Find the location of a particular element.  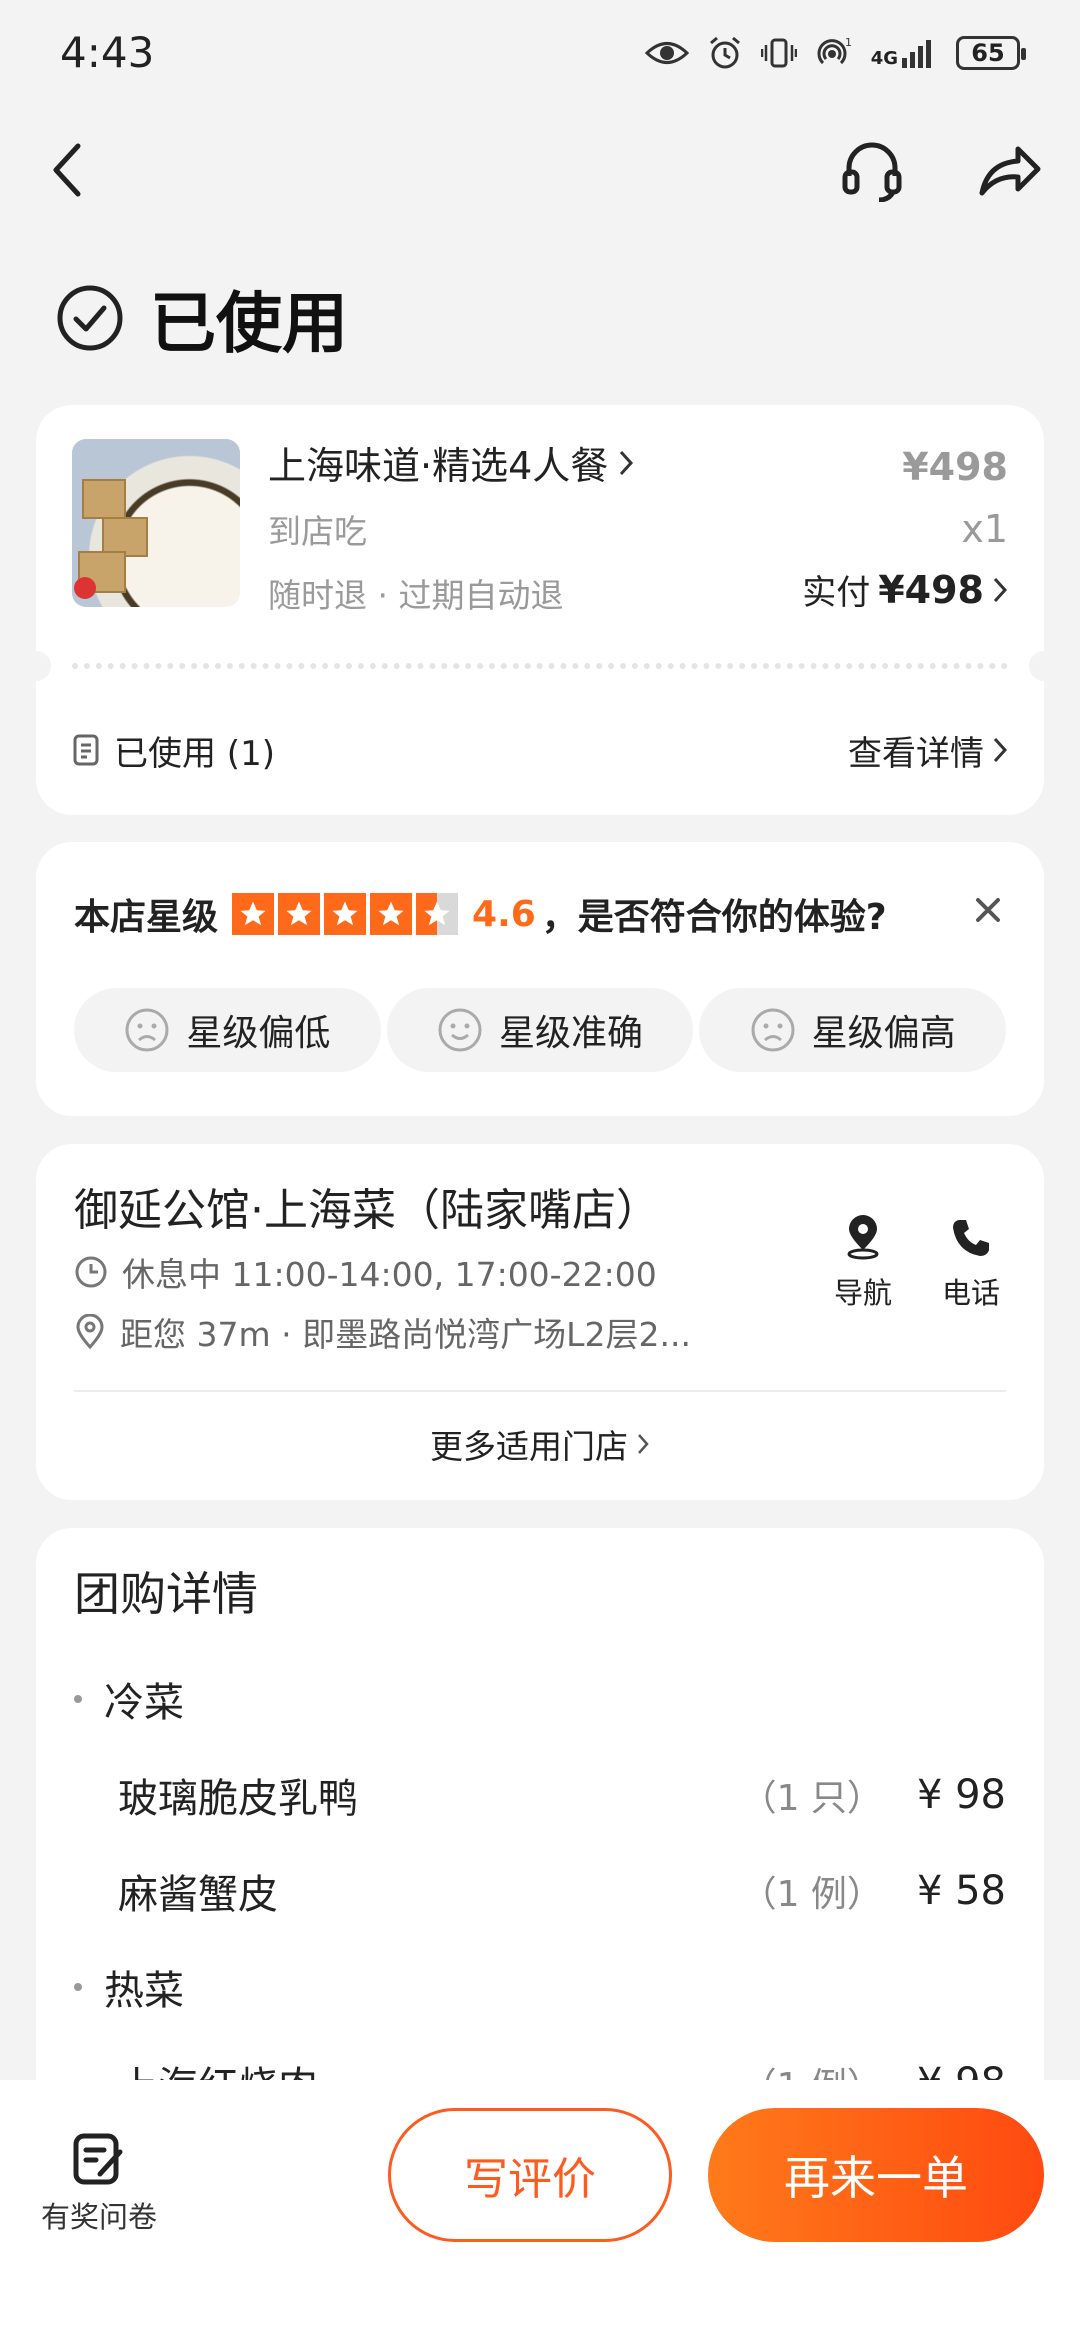

reorder-label: 再来一单 is located at coordinates (876, 2178).